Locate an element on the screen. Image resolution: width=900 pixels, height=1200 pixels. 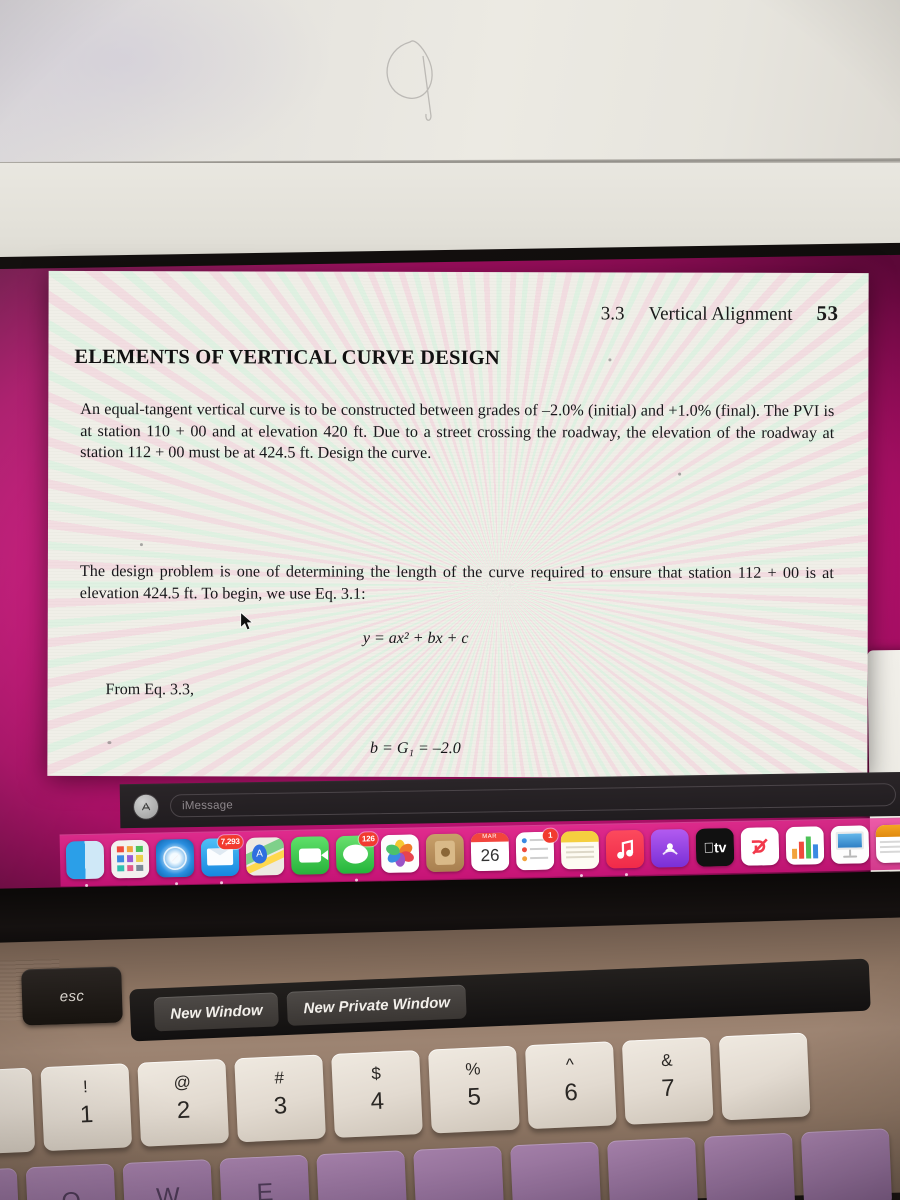
dock-item-contacts is located at coordinates (446, 853).